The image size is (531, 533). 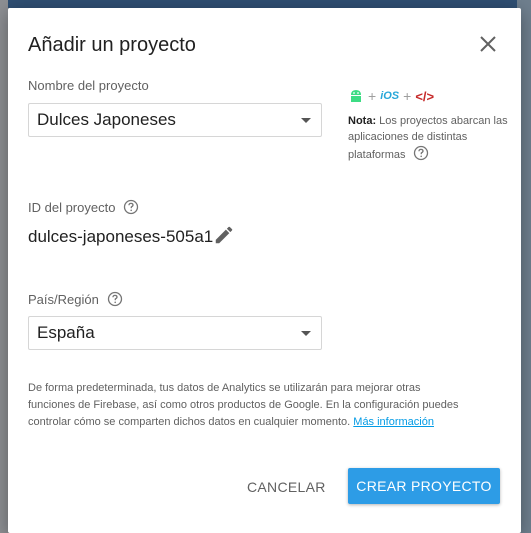 I want to click on close-button, so click(x=488, y=44).